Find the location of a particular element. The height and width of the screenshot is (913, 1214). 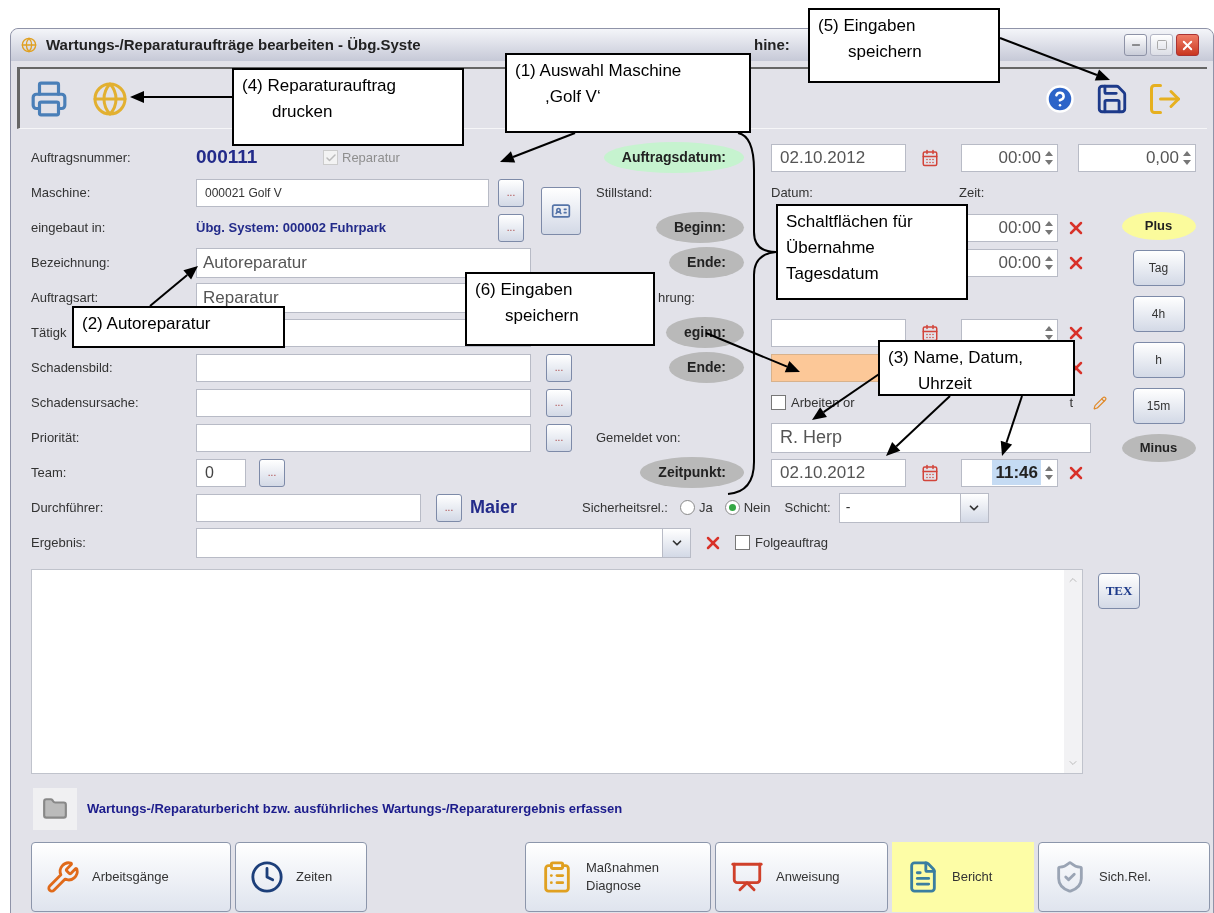

report-hint: Wartungs-/Reparaturbericht bzw. ausführliches Wartungs-/Reparaturergebnis erfassen is located at coordinates (355, 809).